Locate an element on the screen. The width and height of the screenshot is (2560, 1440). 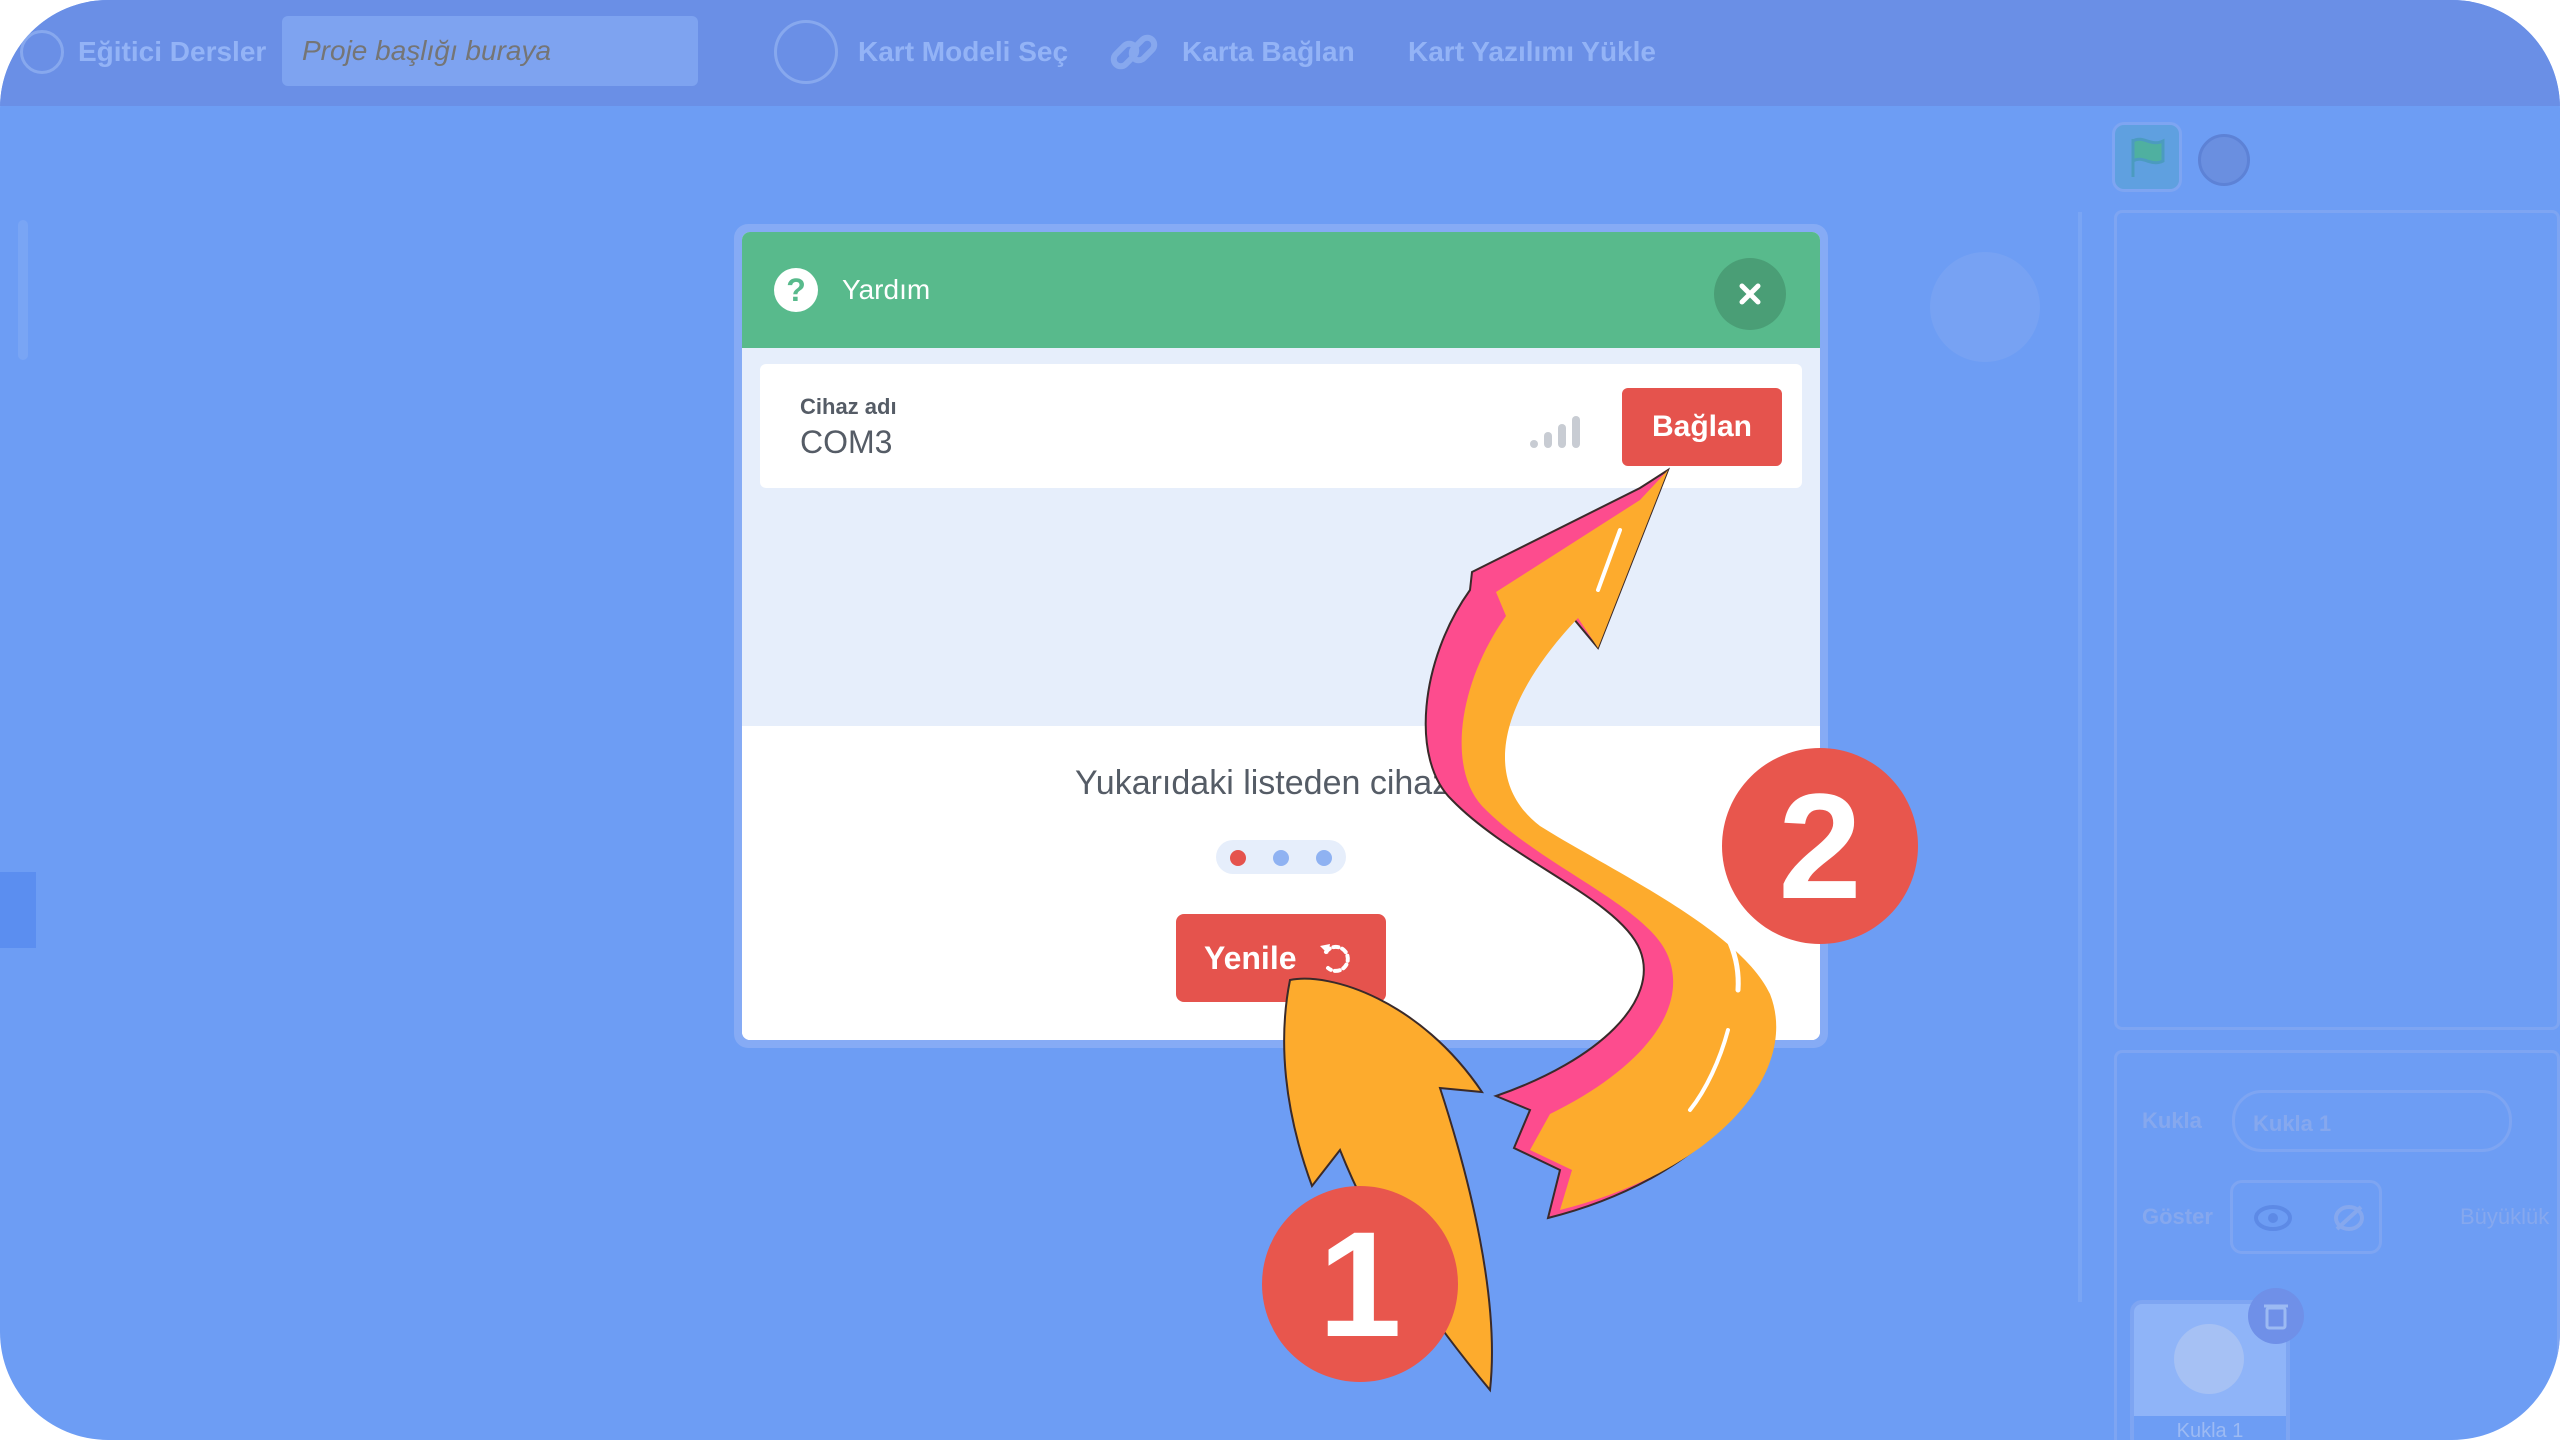
device-row: Cihaz adı COM3 Bağlan is located at coordinates (1281, 426).